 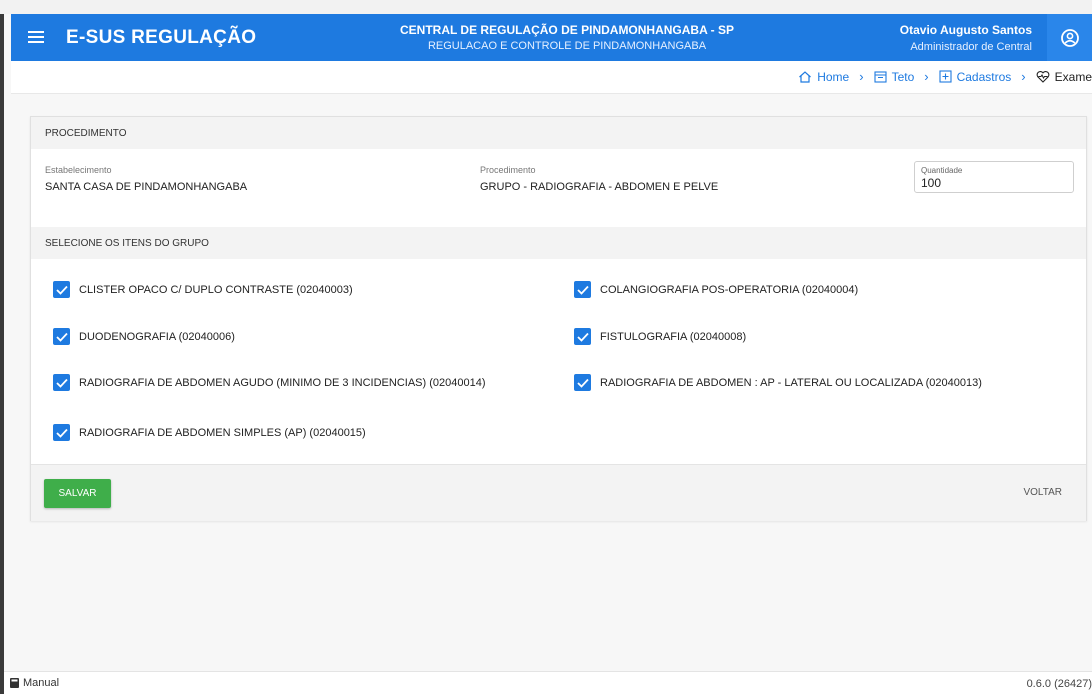 I want to click on user-role: Administrador de Central, so click(x=971, y=47).